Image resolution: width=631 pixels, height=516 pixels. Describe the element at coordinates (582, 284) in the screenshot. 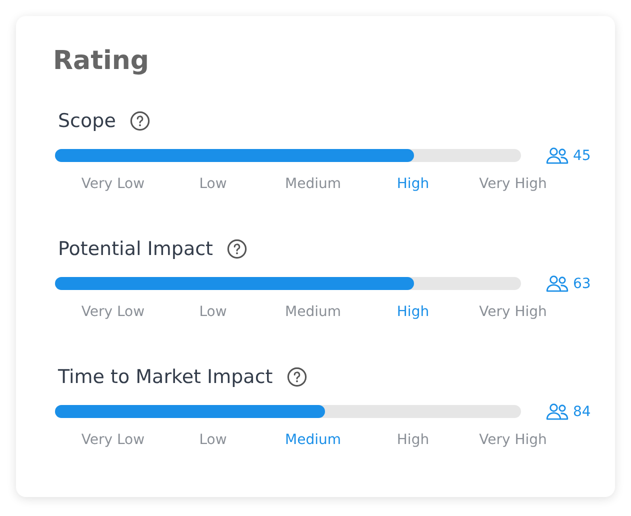

I see `vote-count: 63` at that location.